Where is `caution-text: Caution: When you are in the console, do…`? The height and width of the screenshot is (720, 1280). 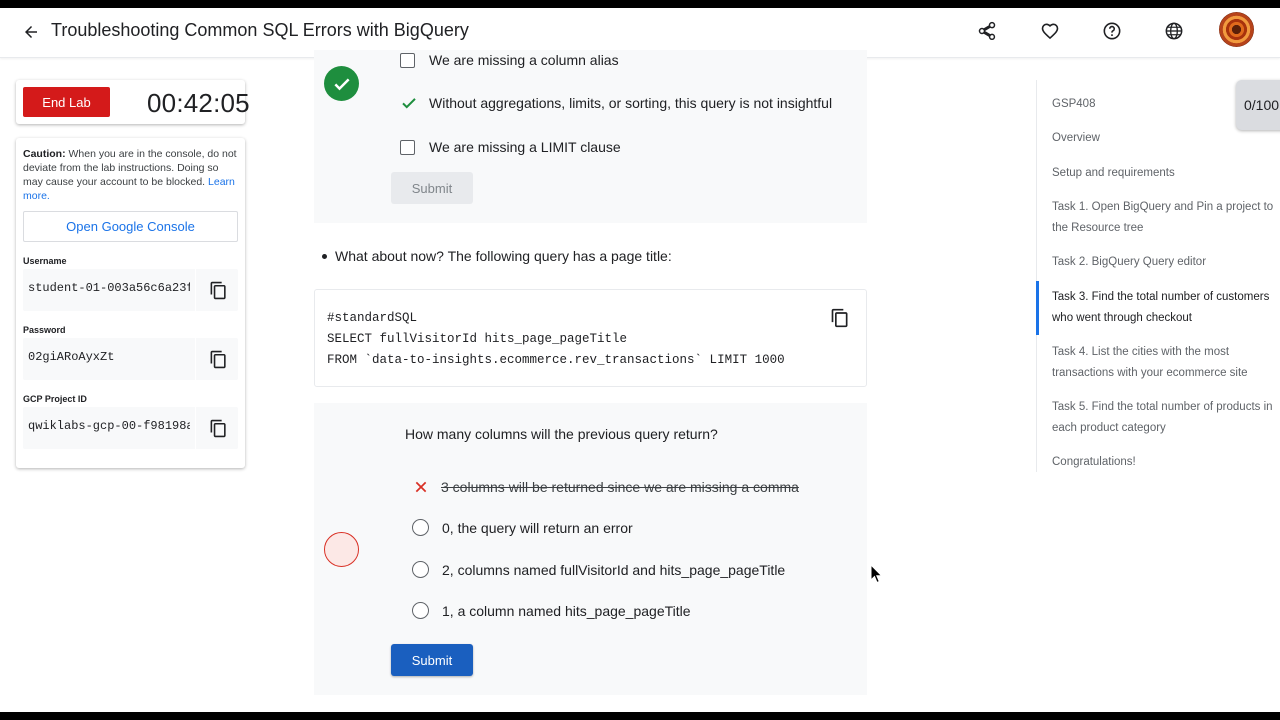
caution-text: Caution: When you are in the console, do… is located at coordinates (131, 175).